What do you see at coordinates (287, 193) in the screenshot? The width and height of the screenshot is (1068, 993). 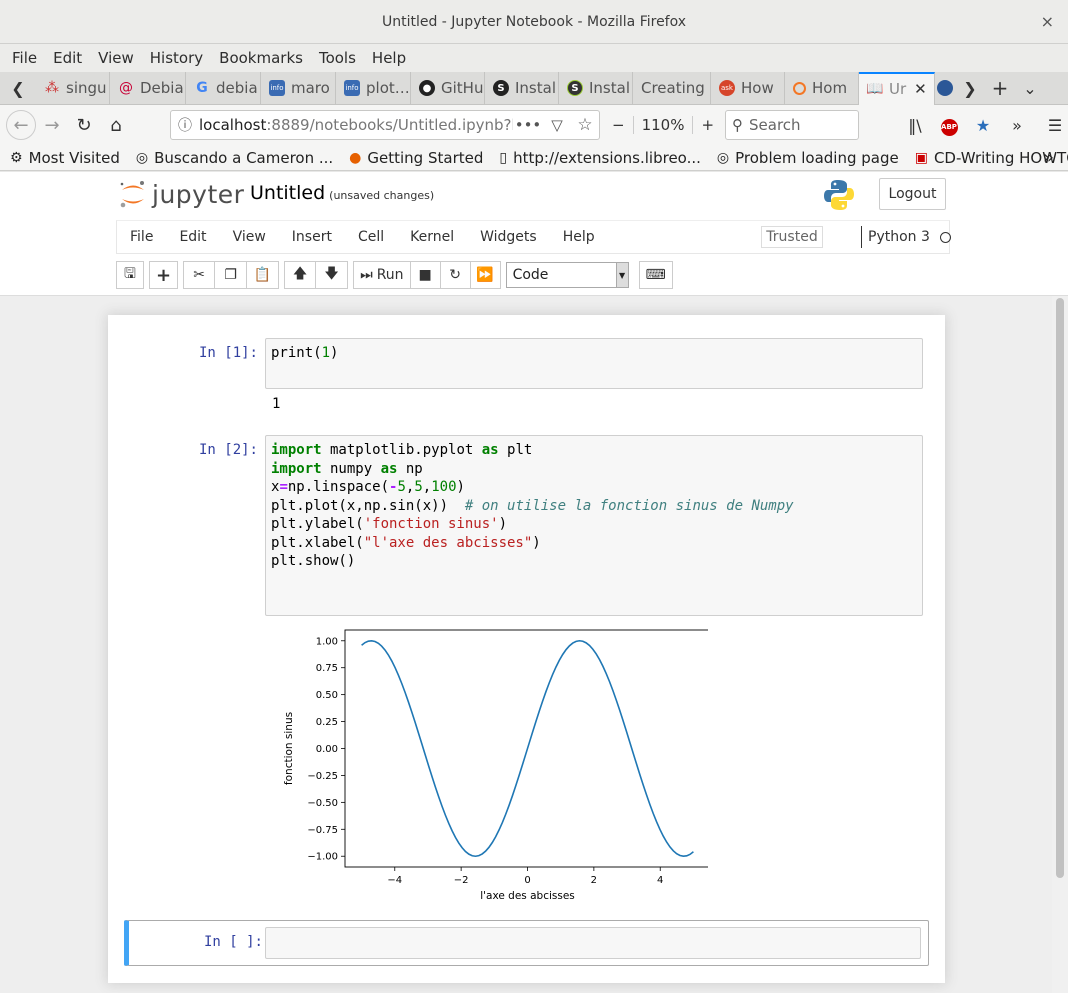 I see `notebook-title: Untitled` at bounding box center [287, 193].